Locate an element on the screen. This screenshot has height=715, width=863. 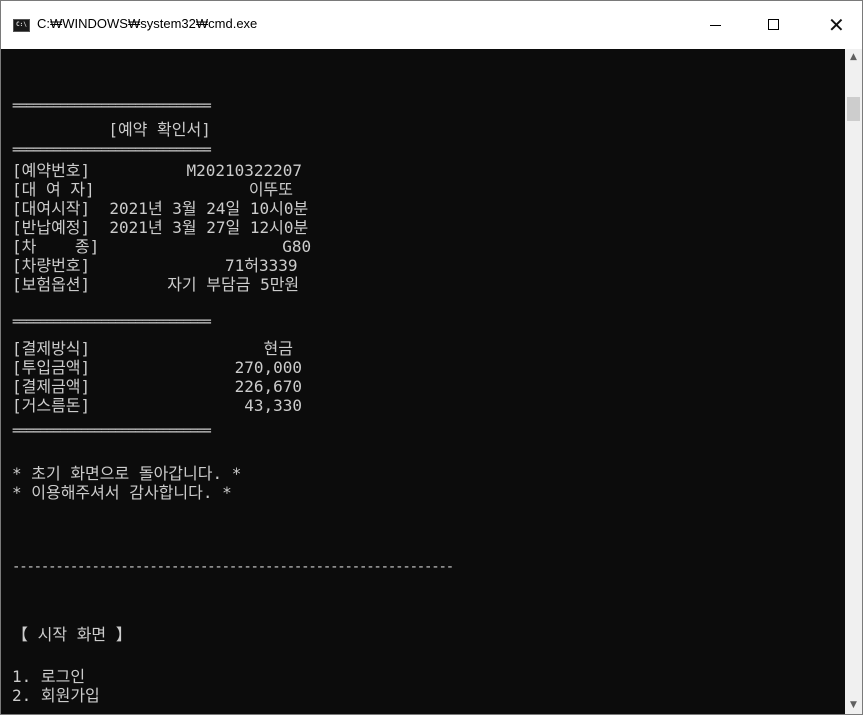
car-model-row: [차 종] G80 is located at coordinates (162, 246).